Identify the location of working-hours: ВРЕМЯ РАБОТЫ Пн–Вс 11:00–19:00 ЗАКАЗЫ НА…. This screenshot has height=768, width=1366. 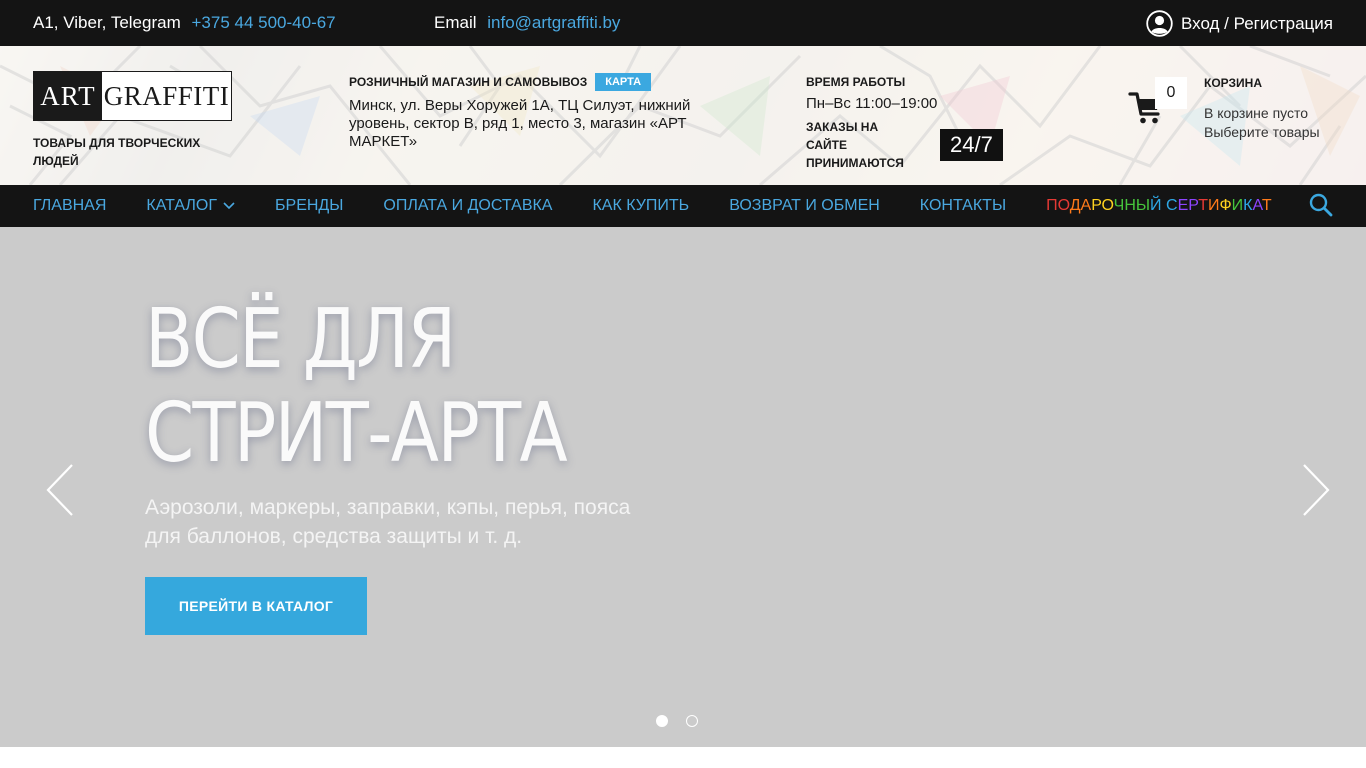
(916, 123).